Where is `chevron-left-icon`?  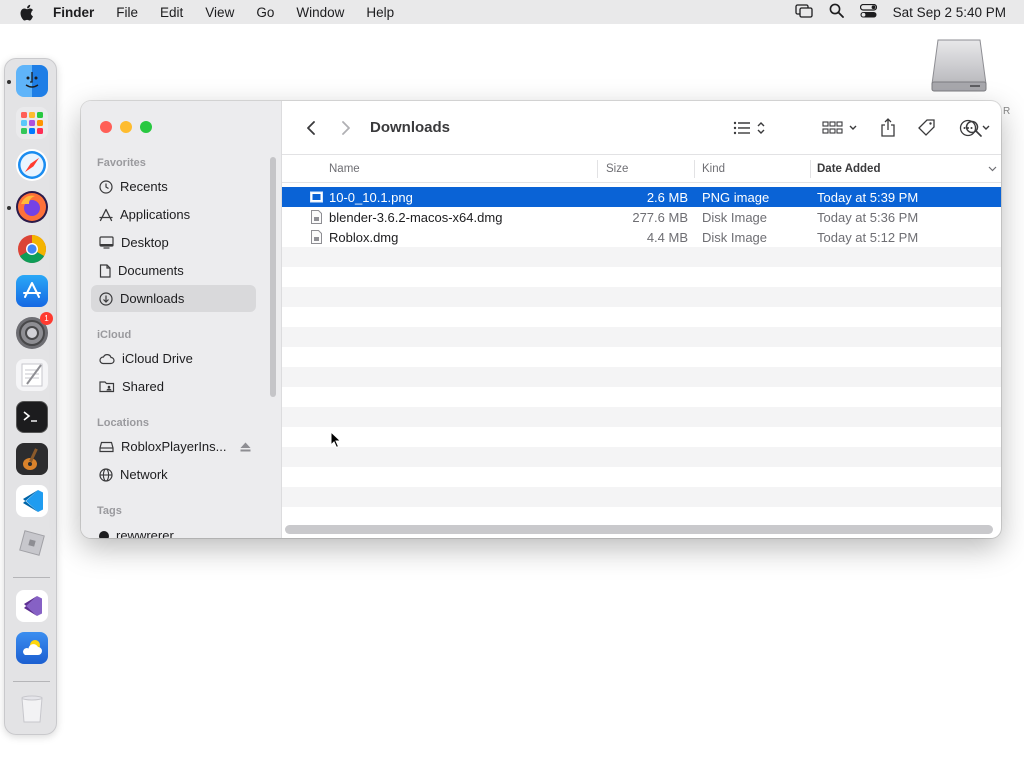
chevron-left-icon is located at coordinates (311, 128).